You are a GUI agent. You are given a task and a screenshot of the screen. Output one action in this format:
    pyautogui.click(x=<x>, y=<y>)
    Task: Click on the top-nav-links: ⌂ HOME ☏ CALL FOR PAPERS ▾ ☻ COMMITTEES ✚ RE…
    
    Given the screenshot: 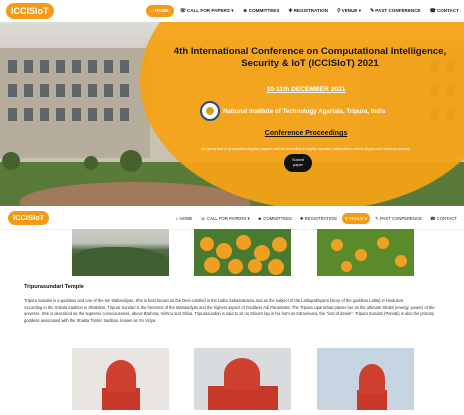 What is the action you would take?
    pyautogui.click(x=303, y=11)
    